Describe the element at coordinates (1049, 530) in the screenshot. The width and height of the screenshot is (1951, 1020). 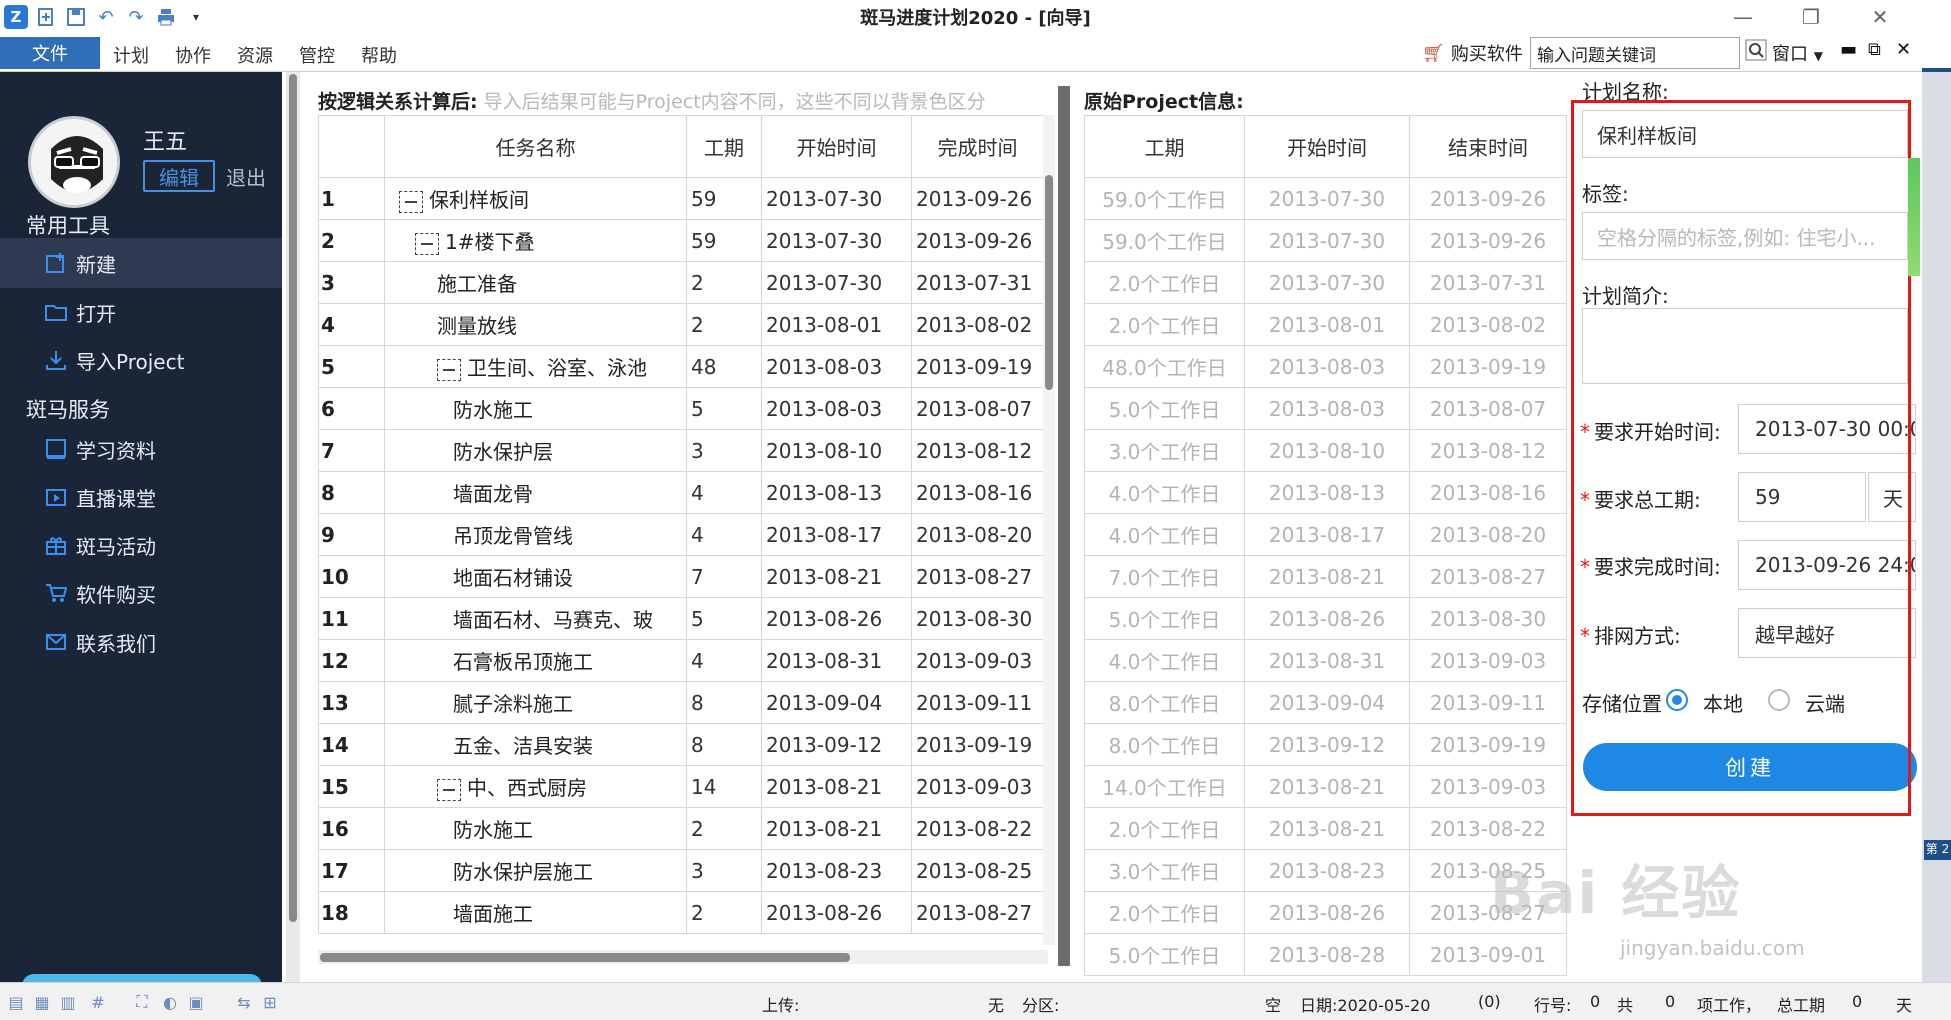
I see `task-table-vertical-scrollbar` at that location.